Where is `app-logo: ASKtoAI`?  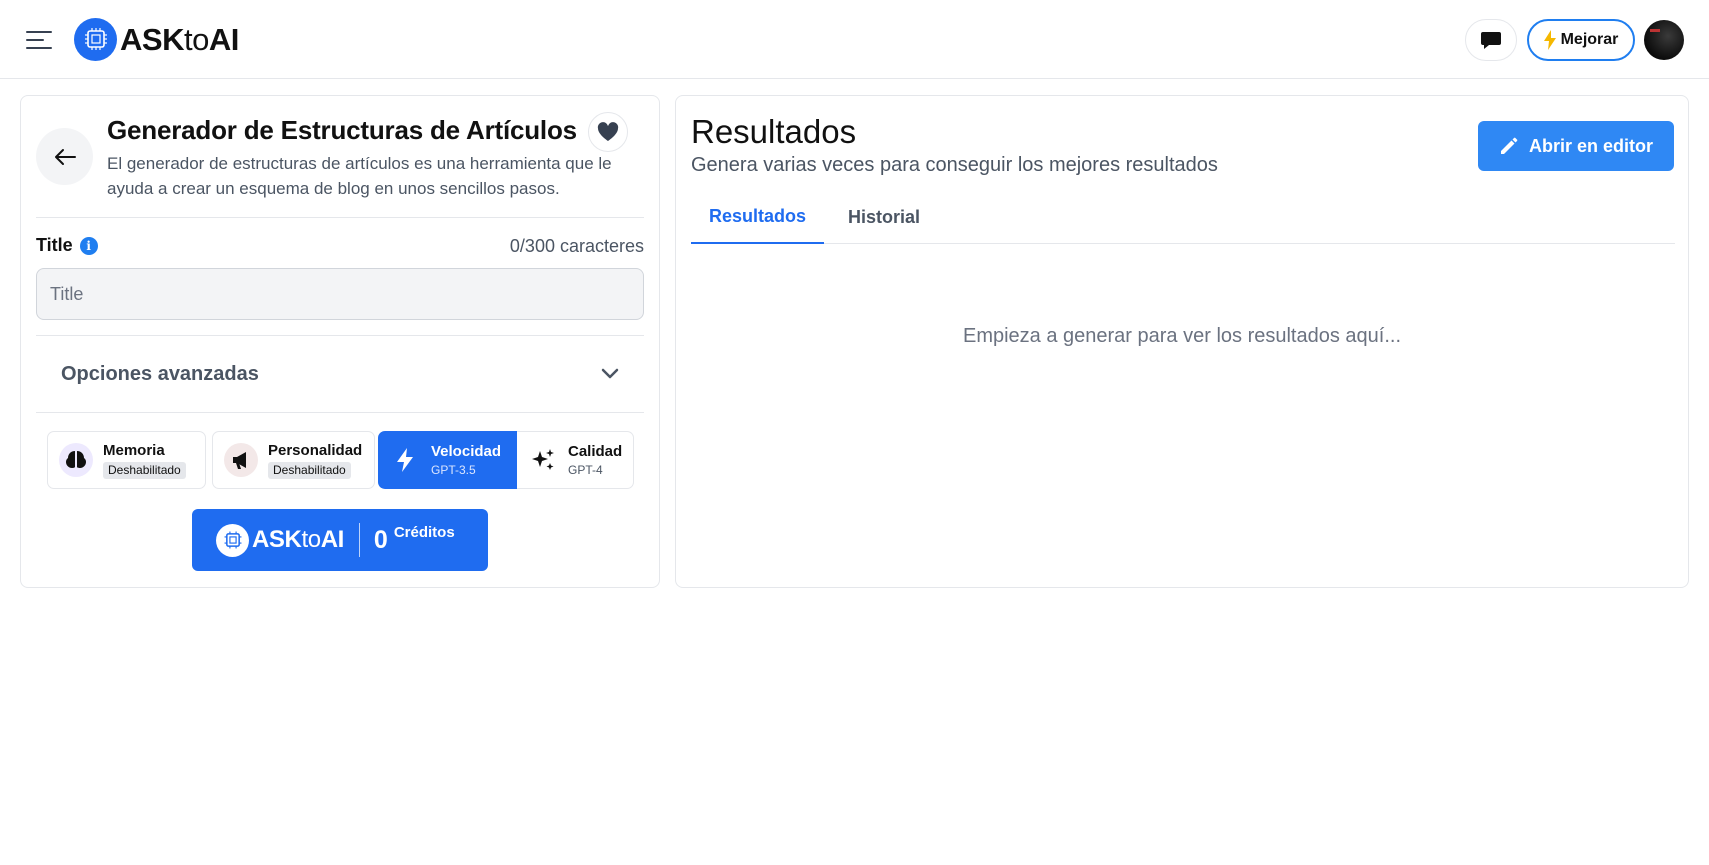 app-logo: ASKtoAI is located at coordinates (156, 39).